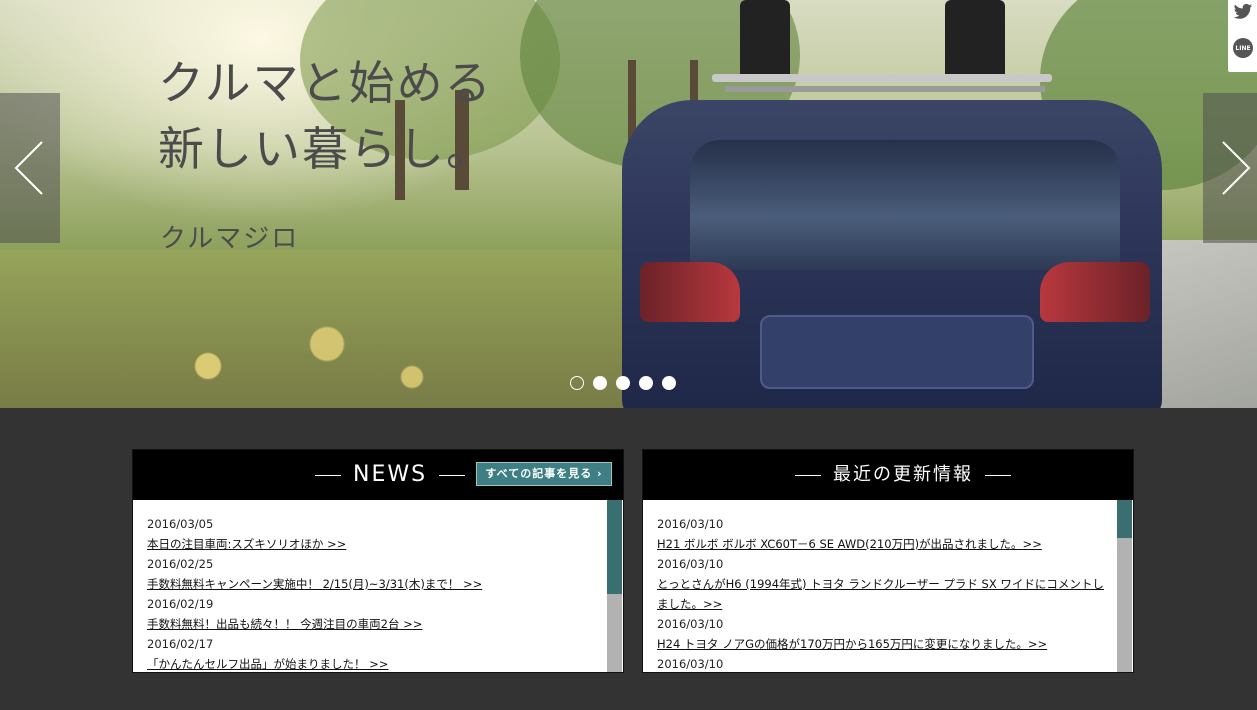 The width and height of the screenshot is (1257, 710). Describe the element at coordinates (885, 89) in the screenshot. I see `roof-rack-bar` at that location.